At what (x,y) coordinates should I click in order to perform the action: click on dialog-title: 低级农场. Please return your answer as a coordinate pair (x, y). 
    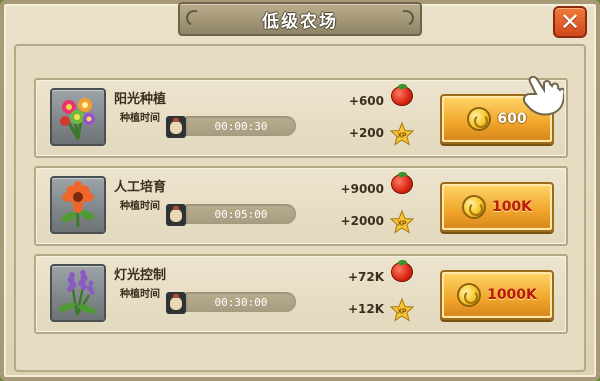
    Looking at the image, I should click on (300, 21).